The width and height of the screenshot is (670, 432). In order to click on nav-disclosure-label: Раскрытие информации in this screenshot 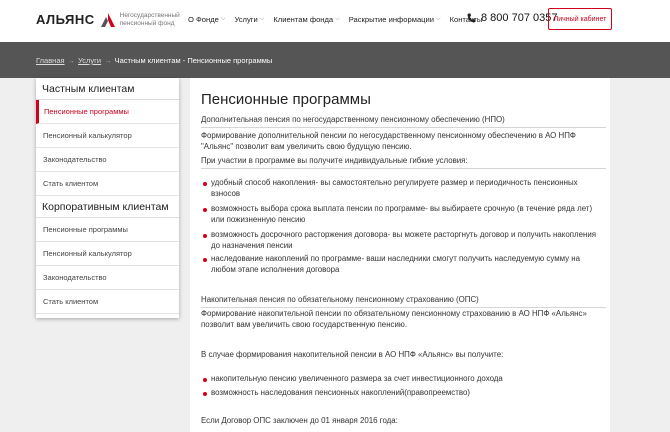, I will do `click(391, 19)`.